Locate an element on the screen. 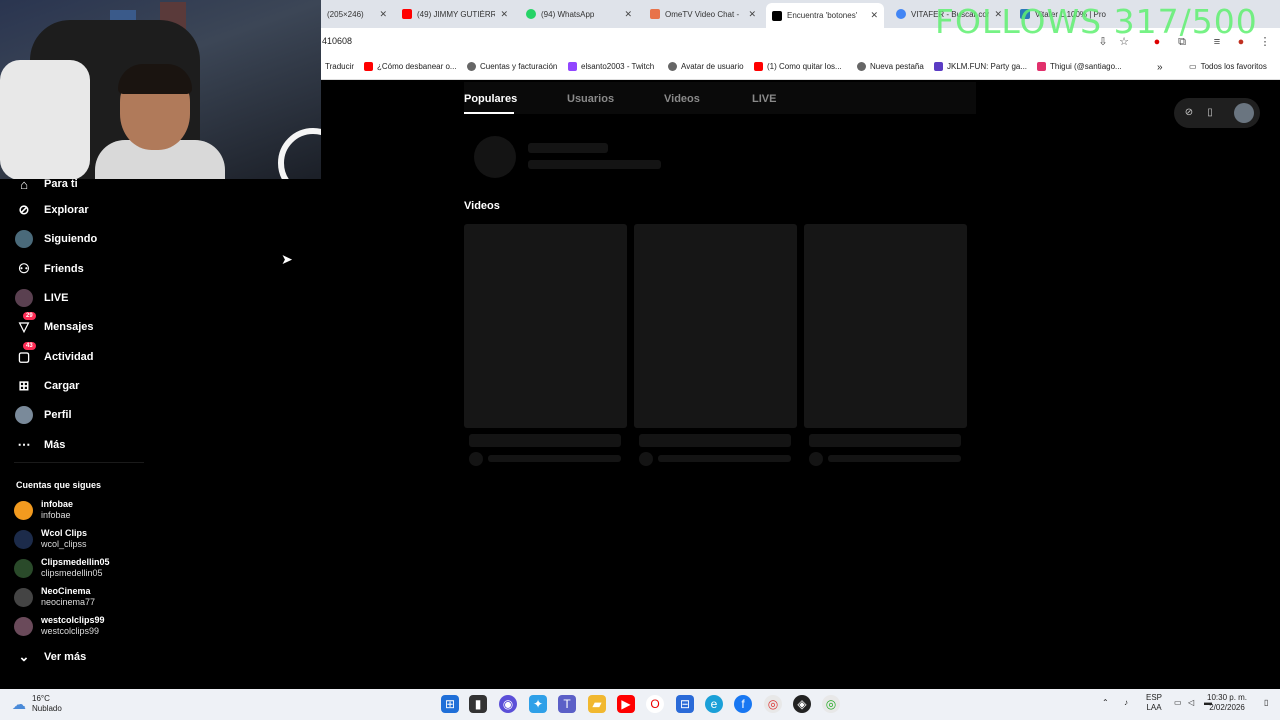 This screenshot has width=1280, height=720. bookmarks-overflow-icon: » is located at coordinates (1160, 67).